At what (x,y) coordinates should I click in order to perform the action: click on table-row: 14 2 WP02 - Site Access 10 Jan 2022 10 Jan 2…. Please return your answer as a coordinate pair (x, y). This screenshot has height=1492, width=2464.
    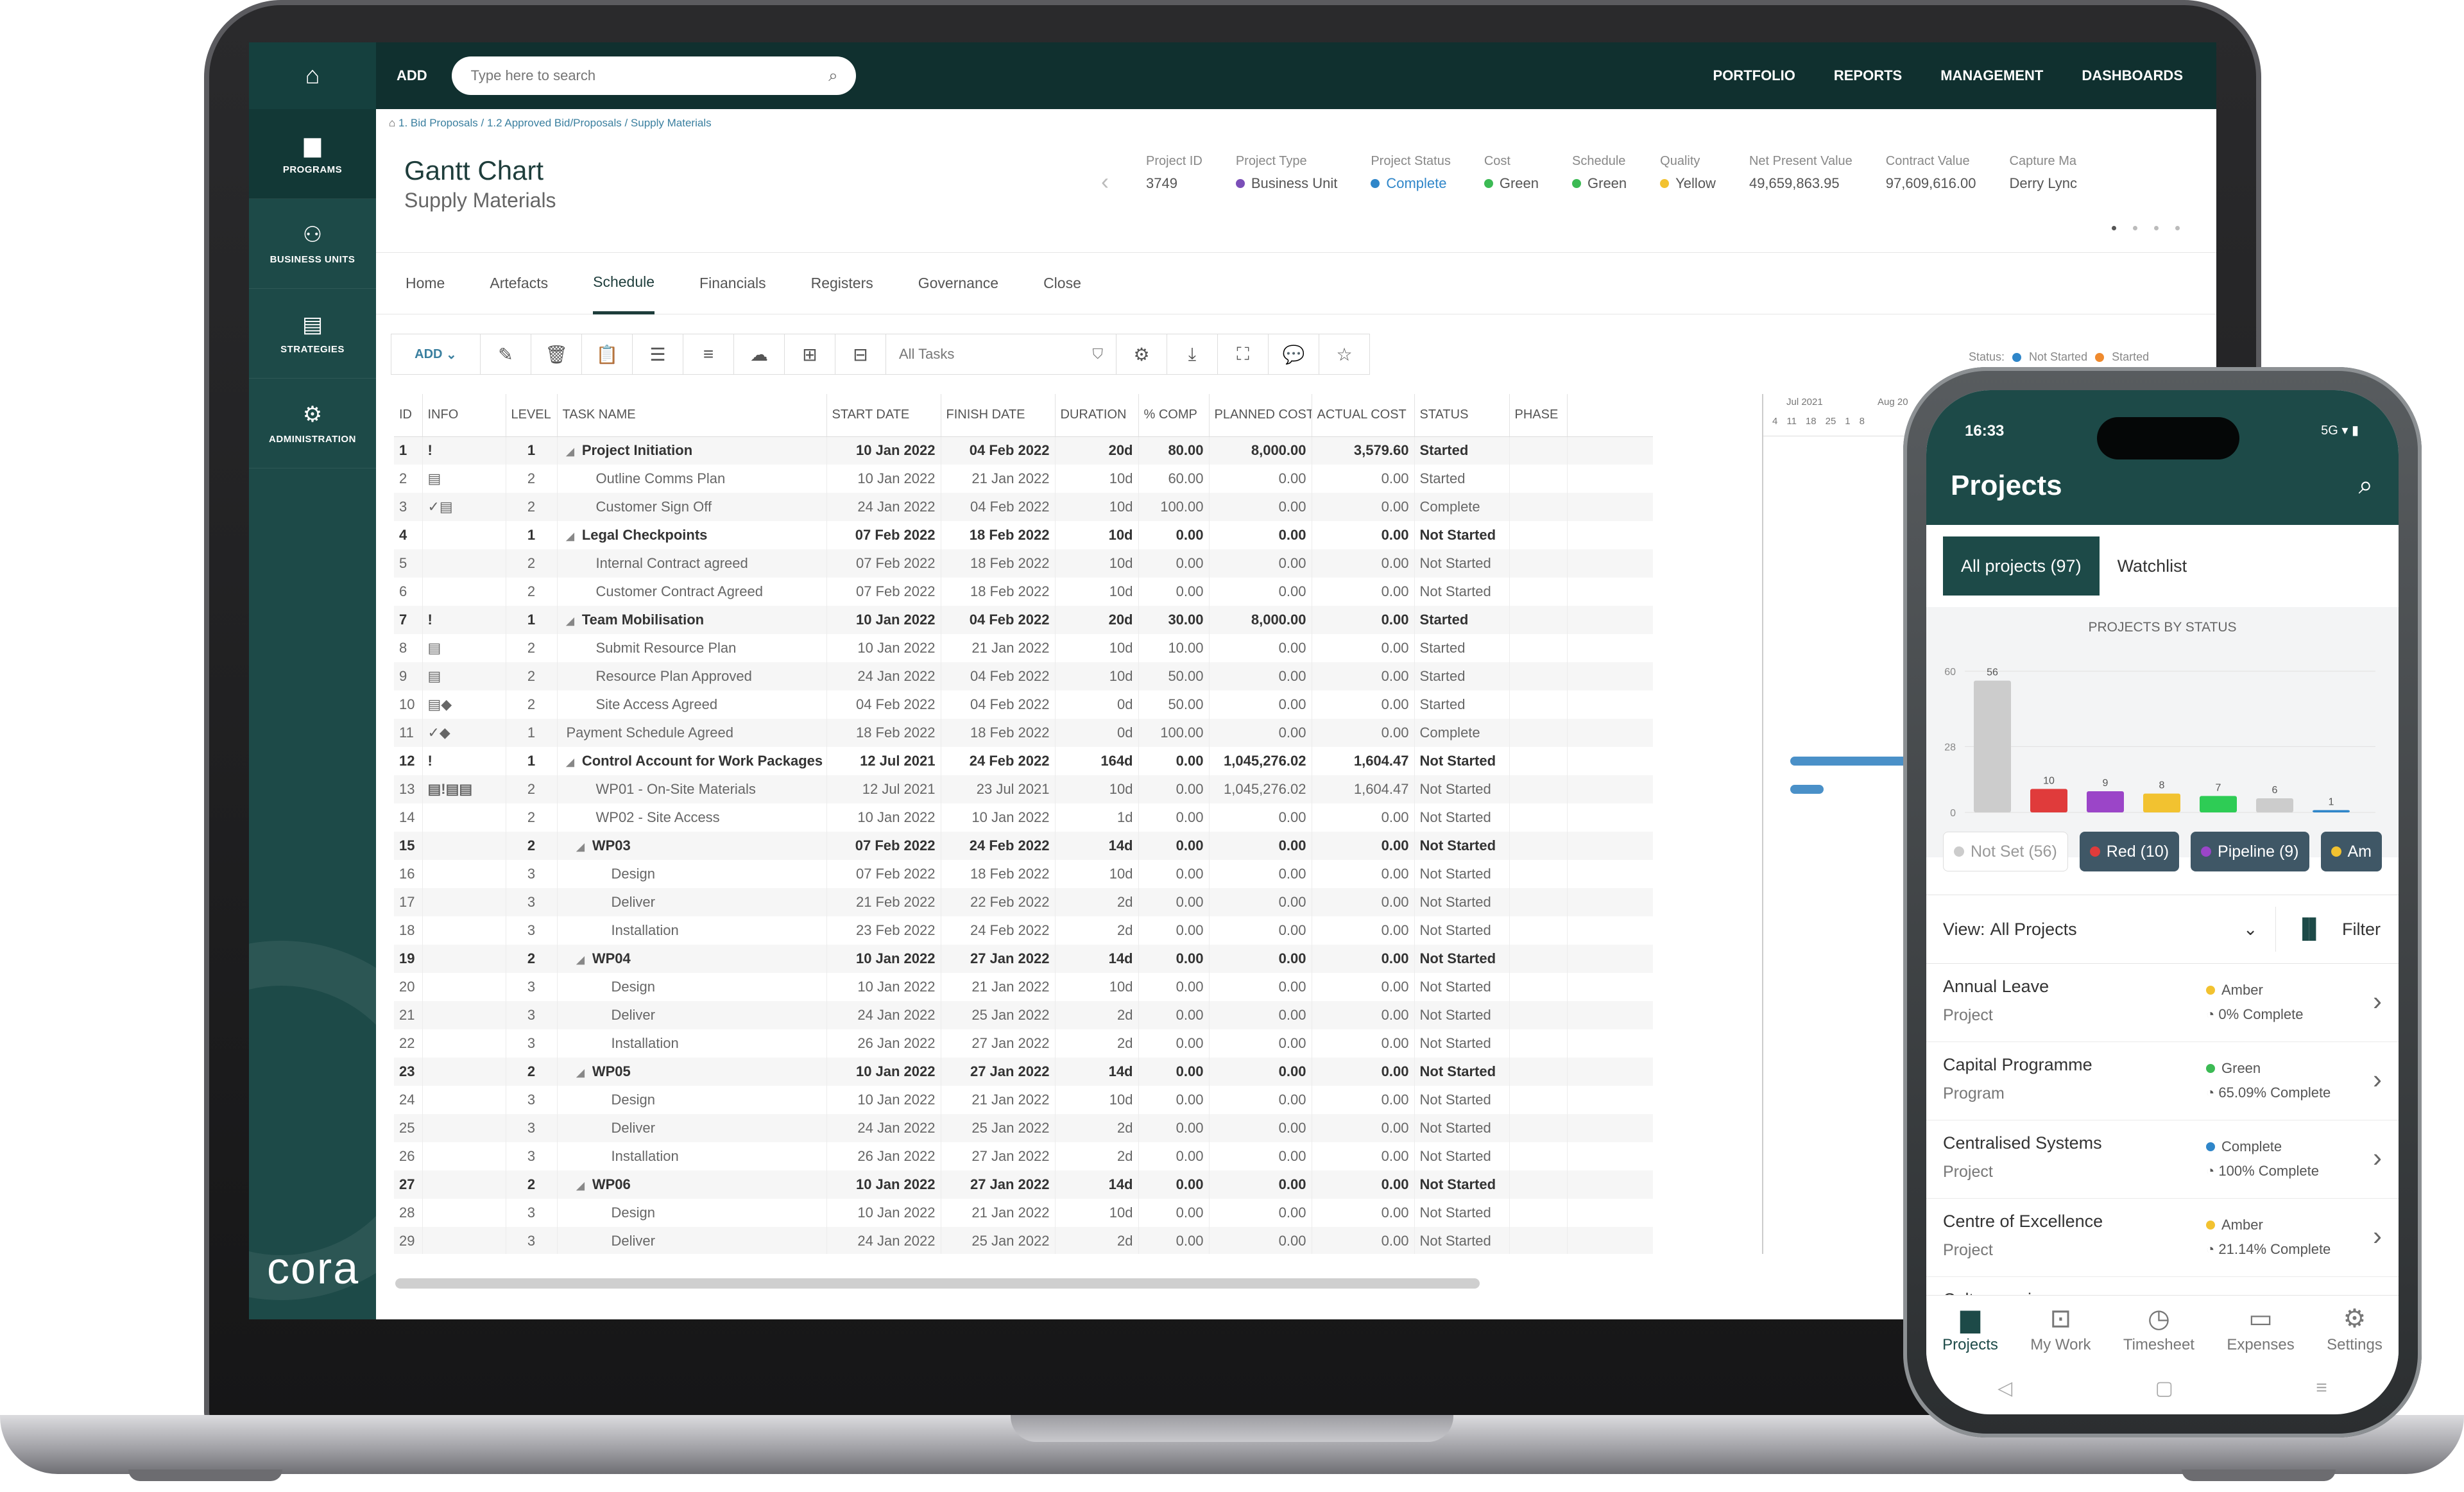
    Looking at the image, I should click on (1024, 817).